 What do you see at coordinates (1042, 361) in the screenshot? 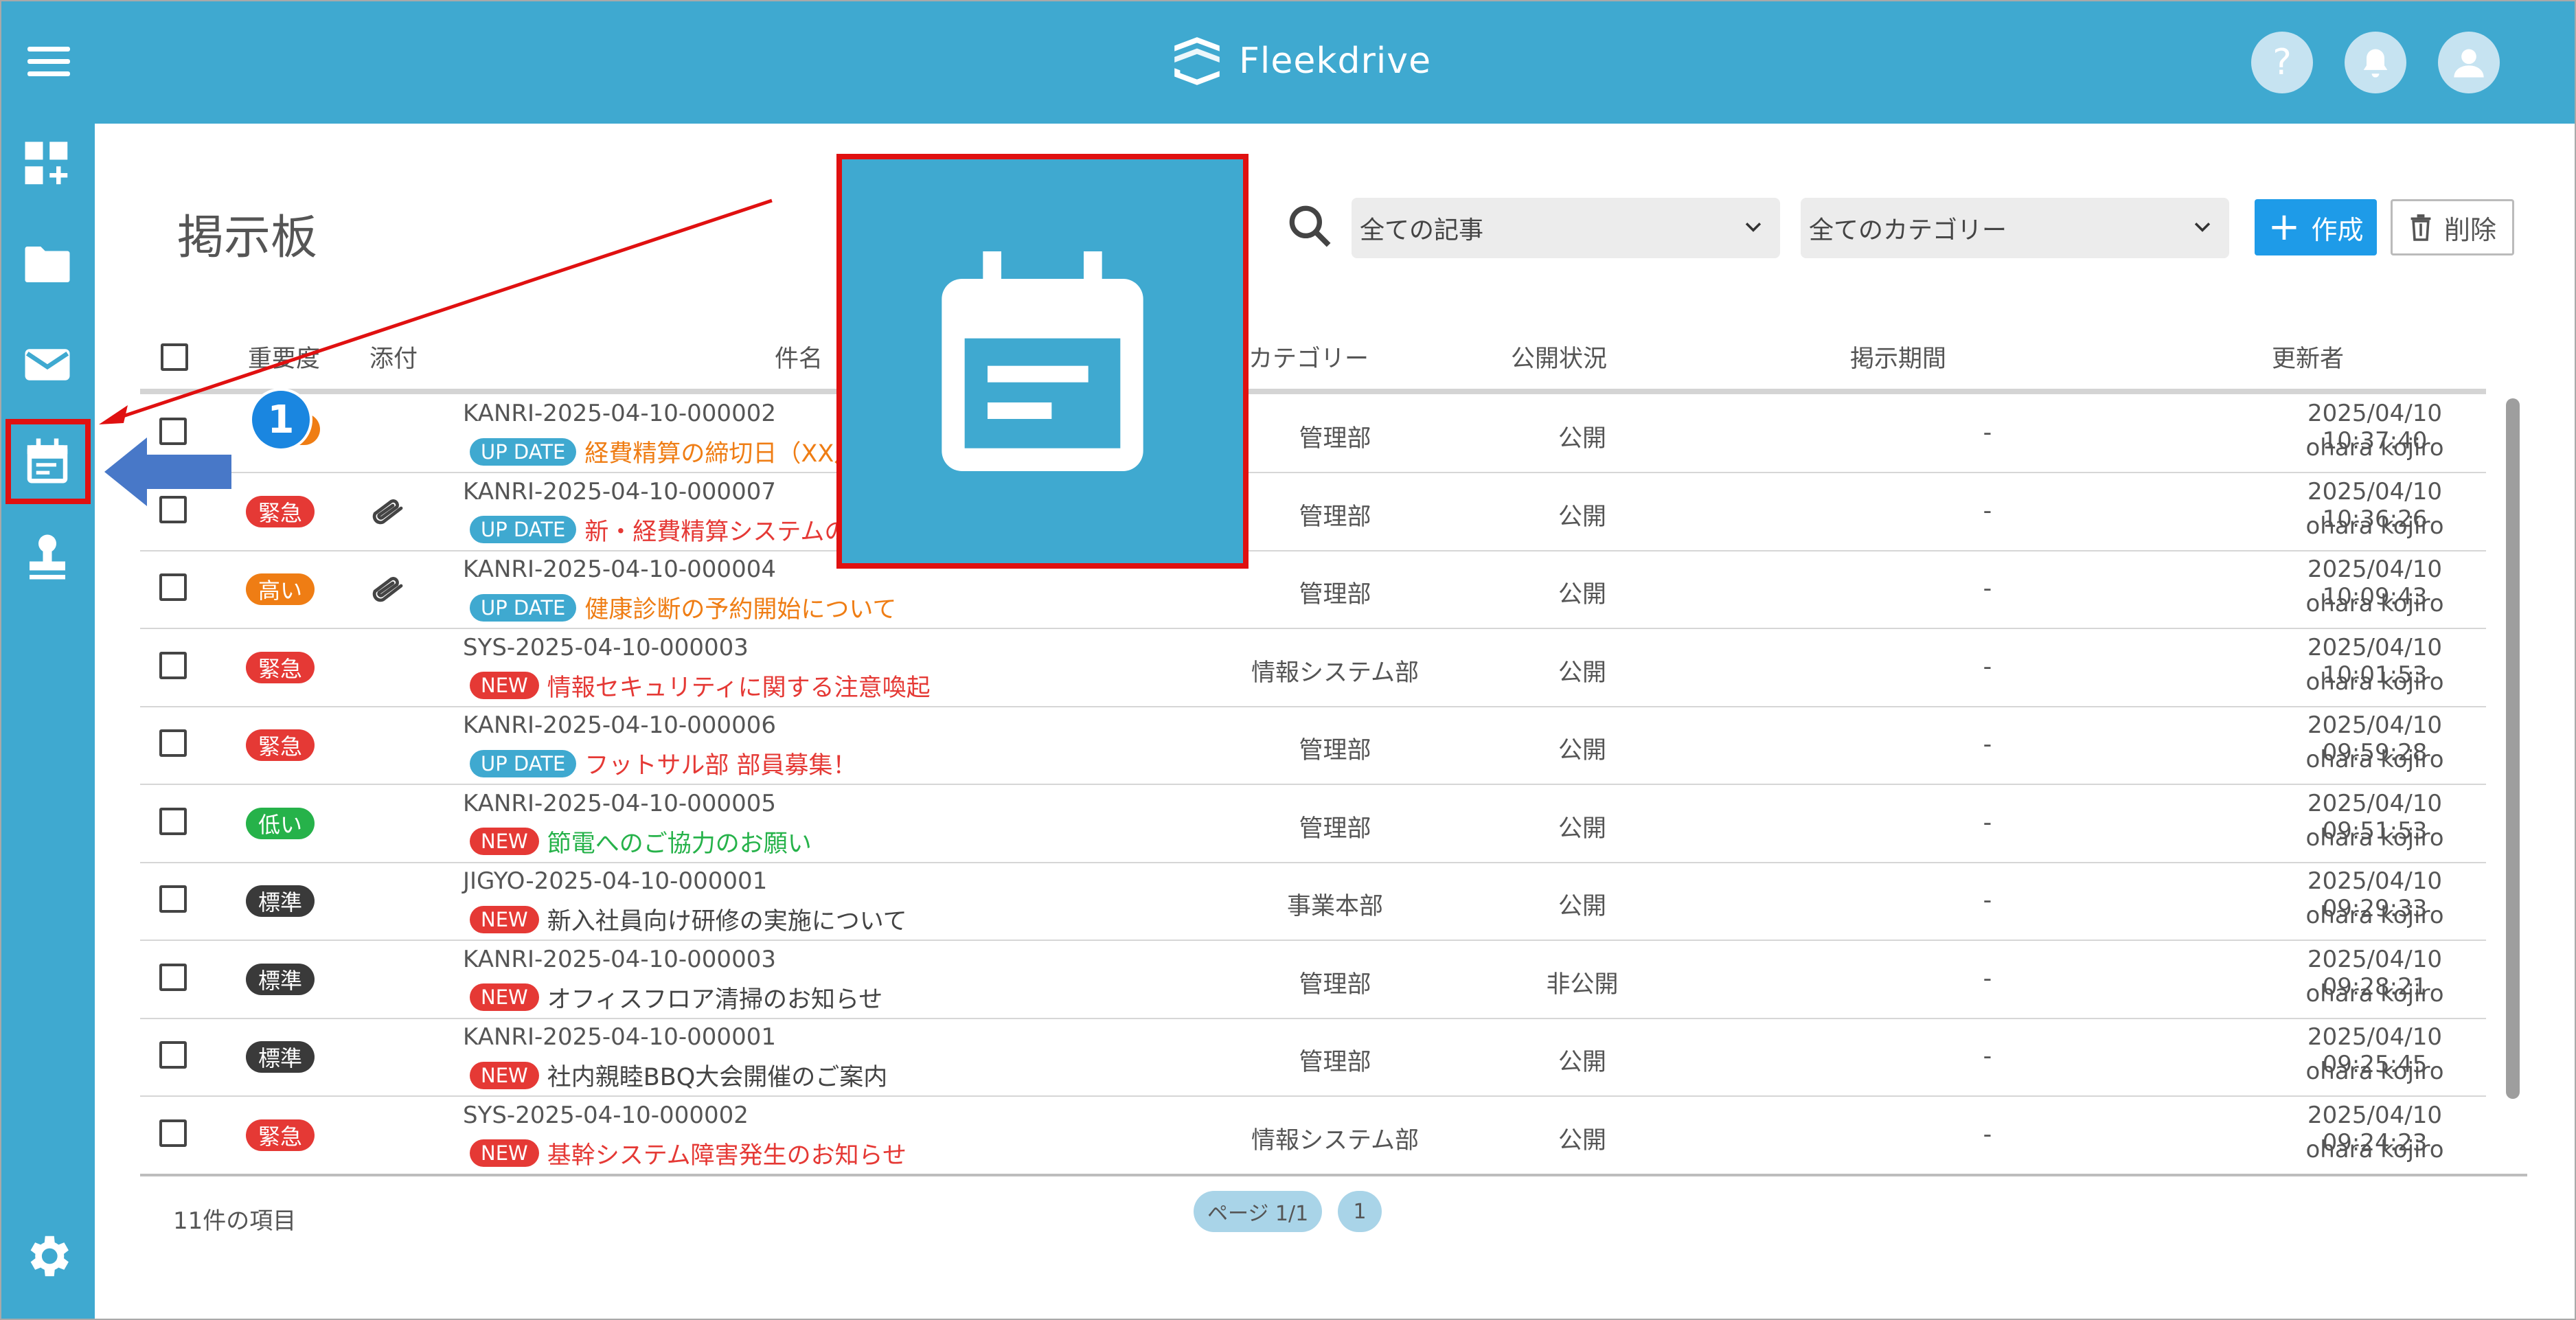
I see `bulletin-icon-callout` at bounding box center [1042, 361].